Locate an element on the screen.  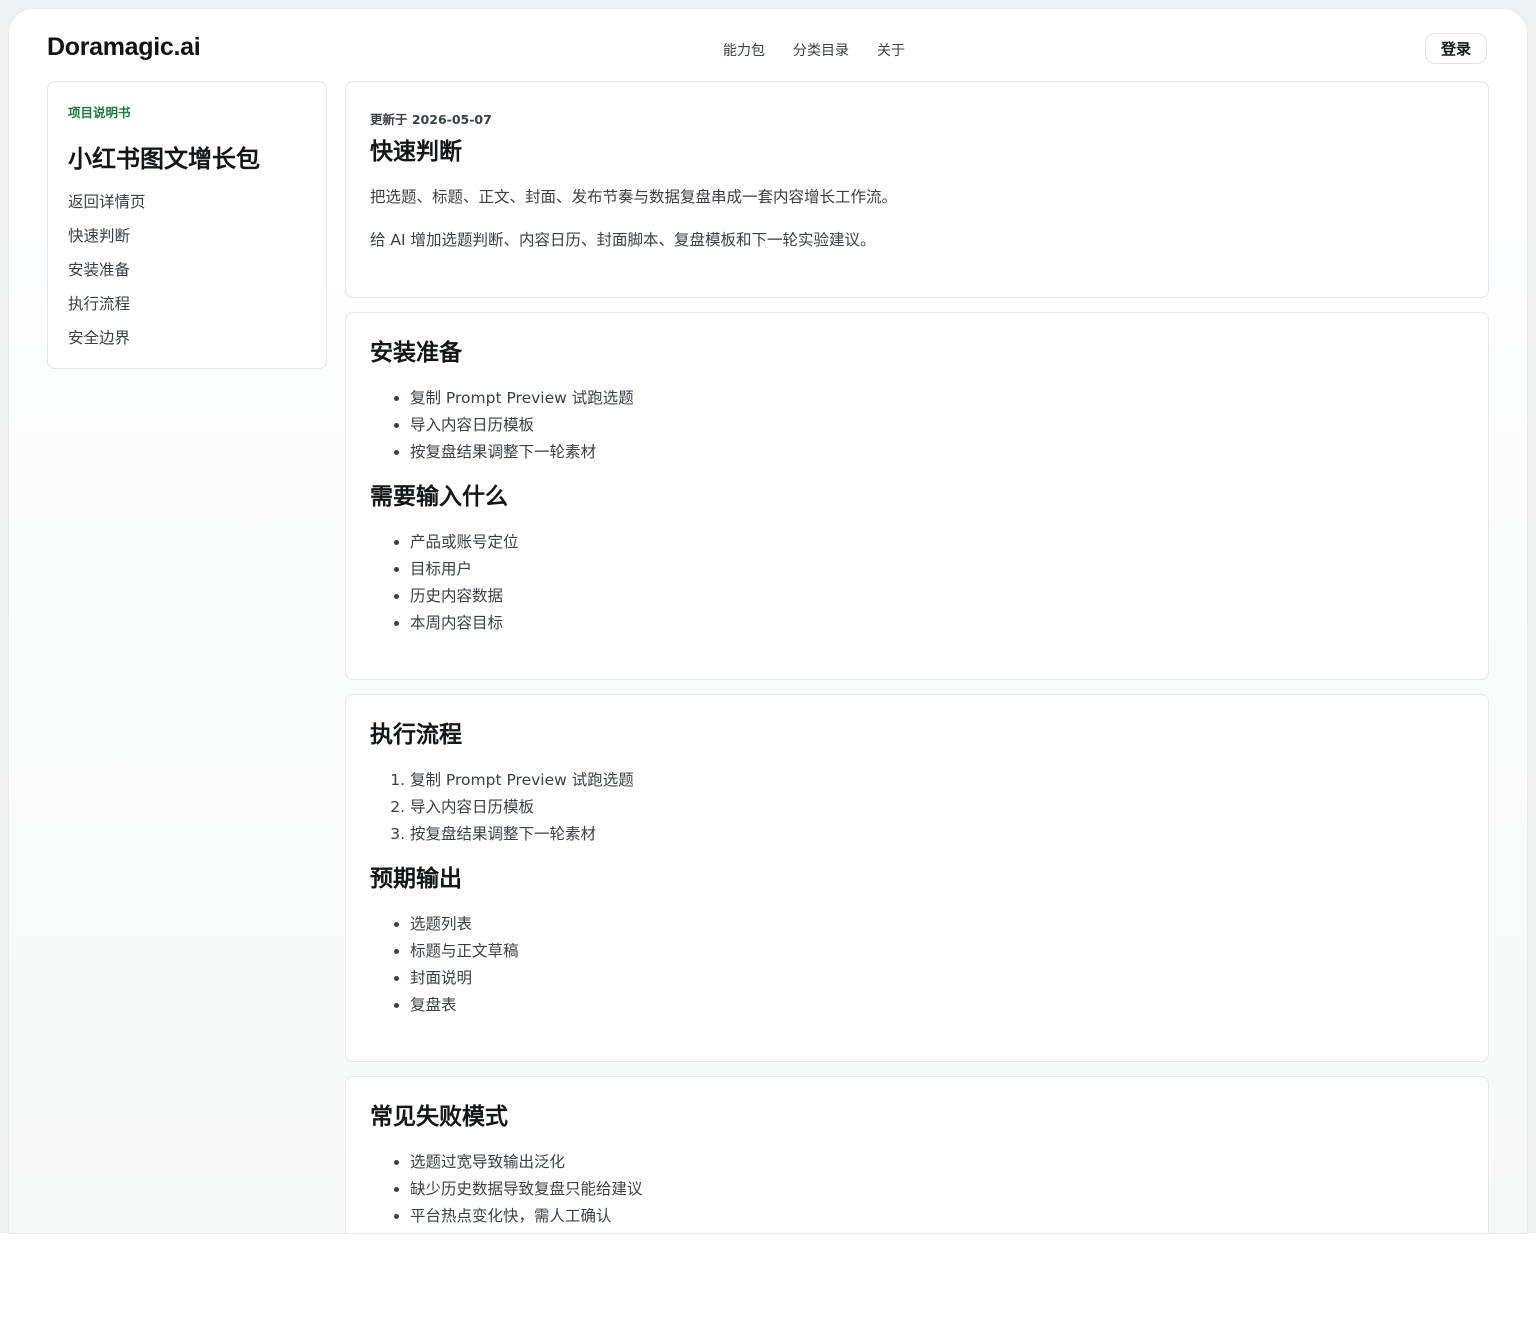
sidebar-links: 返回详情页 快速判断 安装准备 执行流程 安全边界 is located at coordinates (187, 270).